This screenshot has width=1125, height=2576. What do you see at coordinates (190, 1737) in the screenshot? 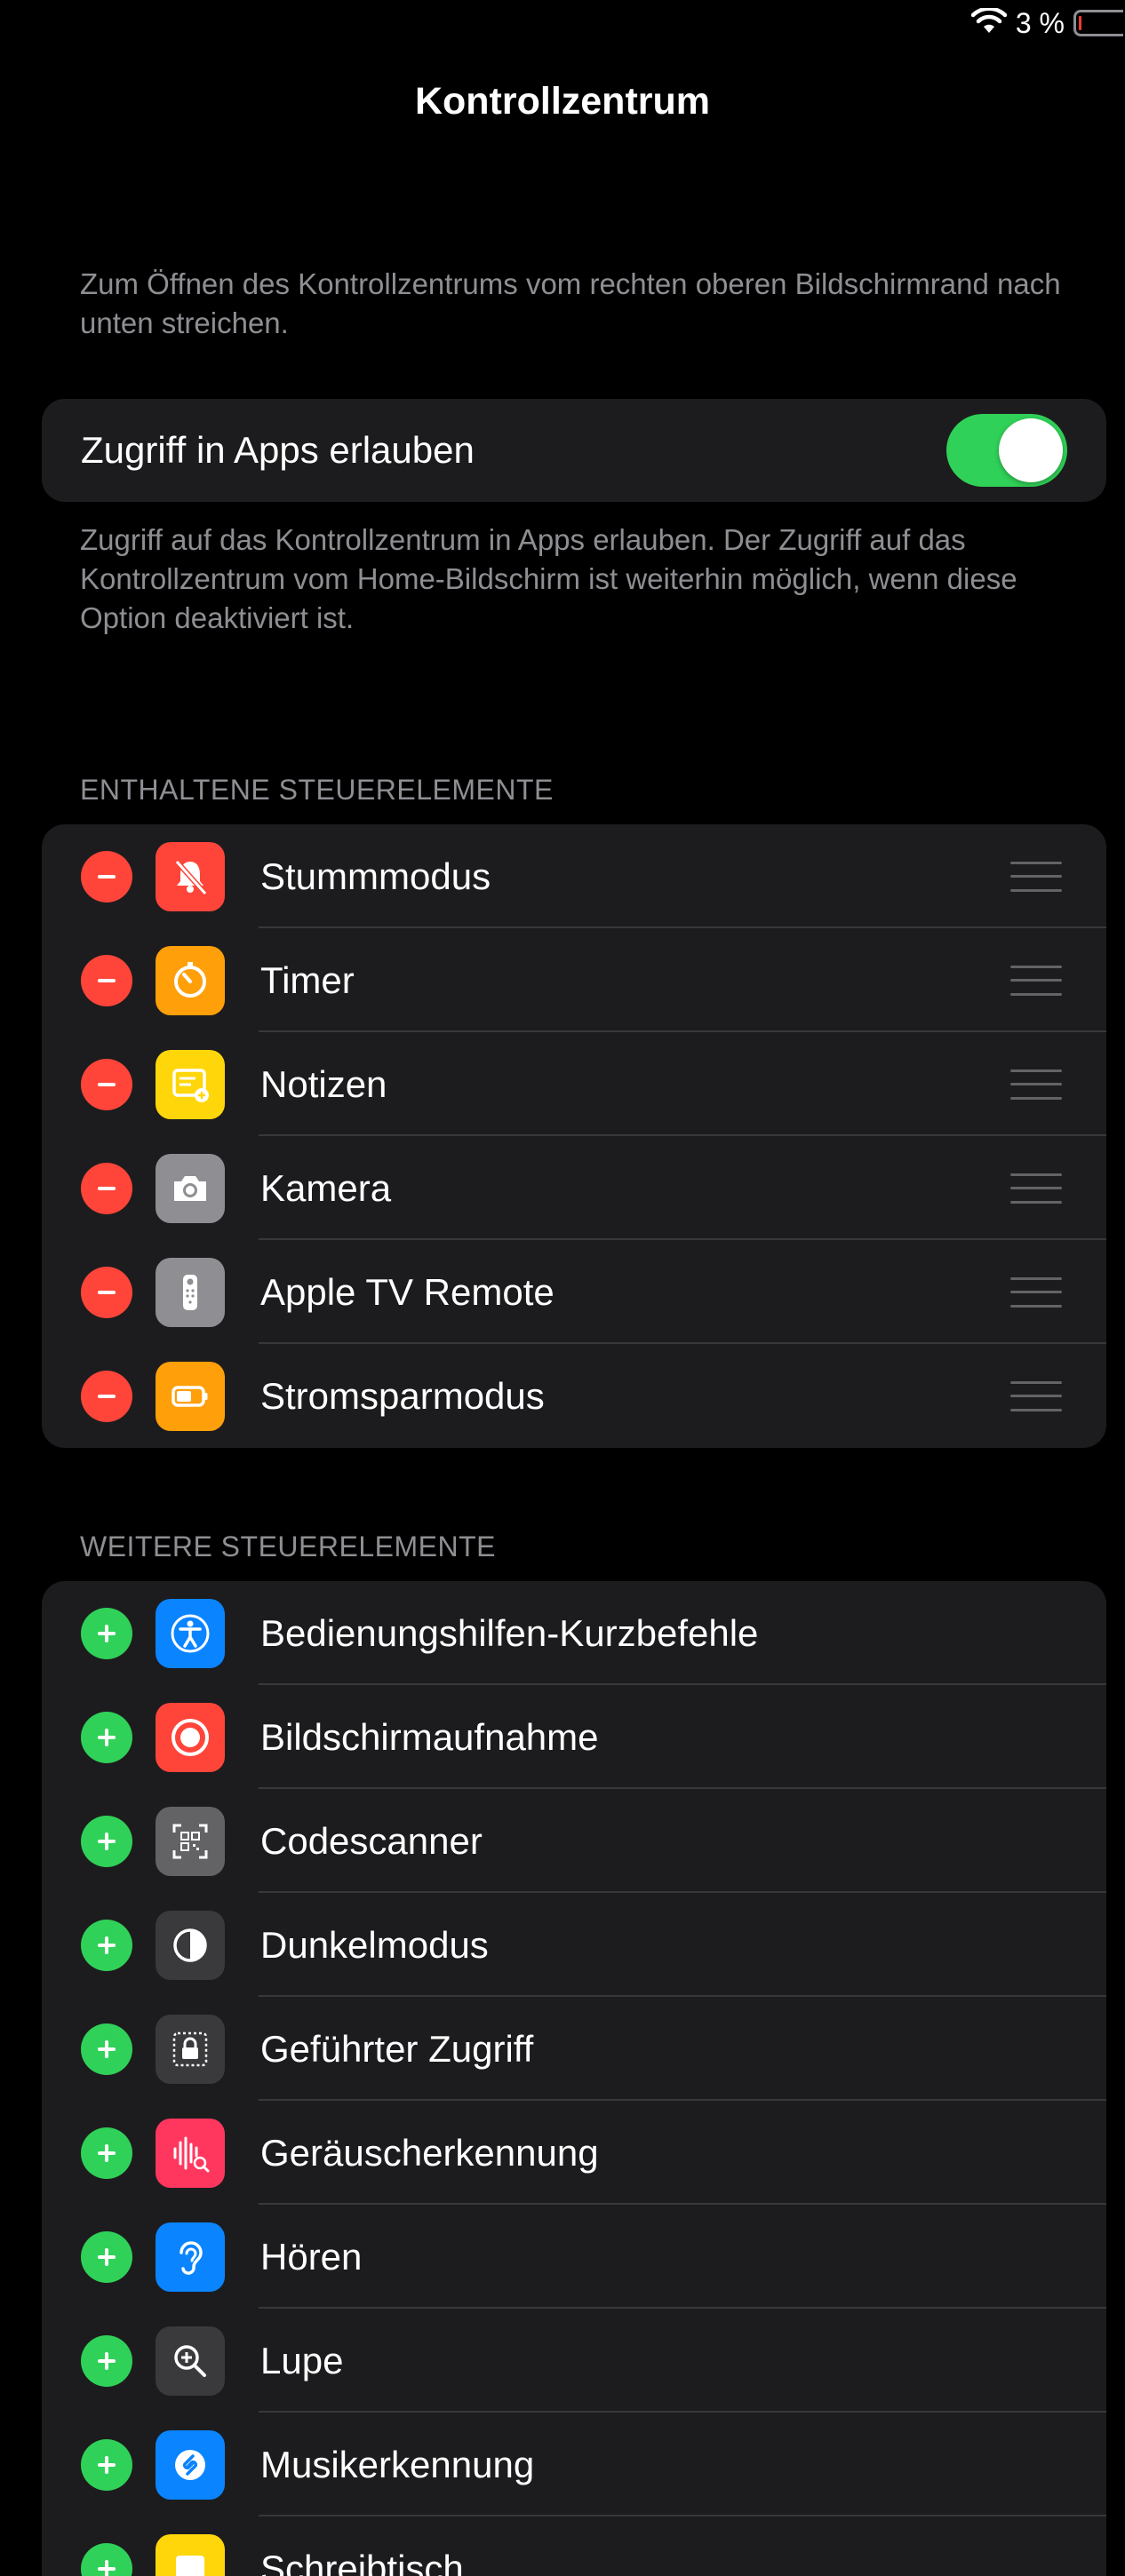
I see `screen-record-icon` at bounding box center [190, 1737].